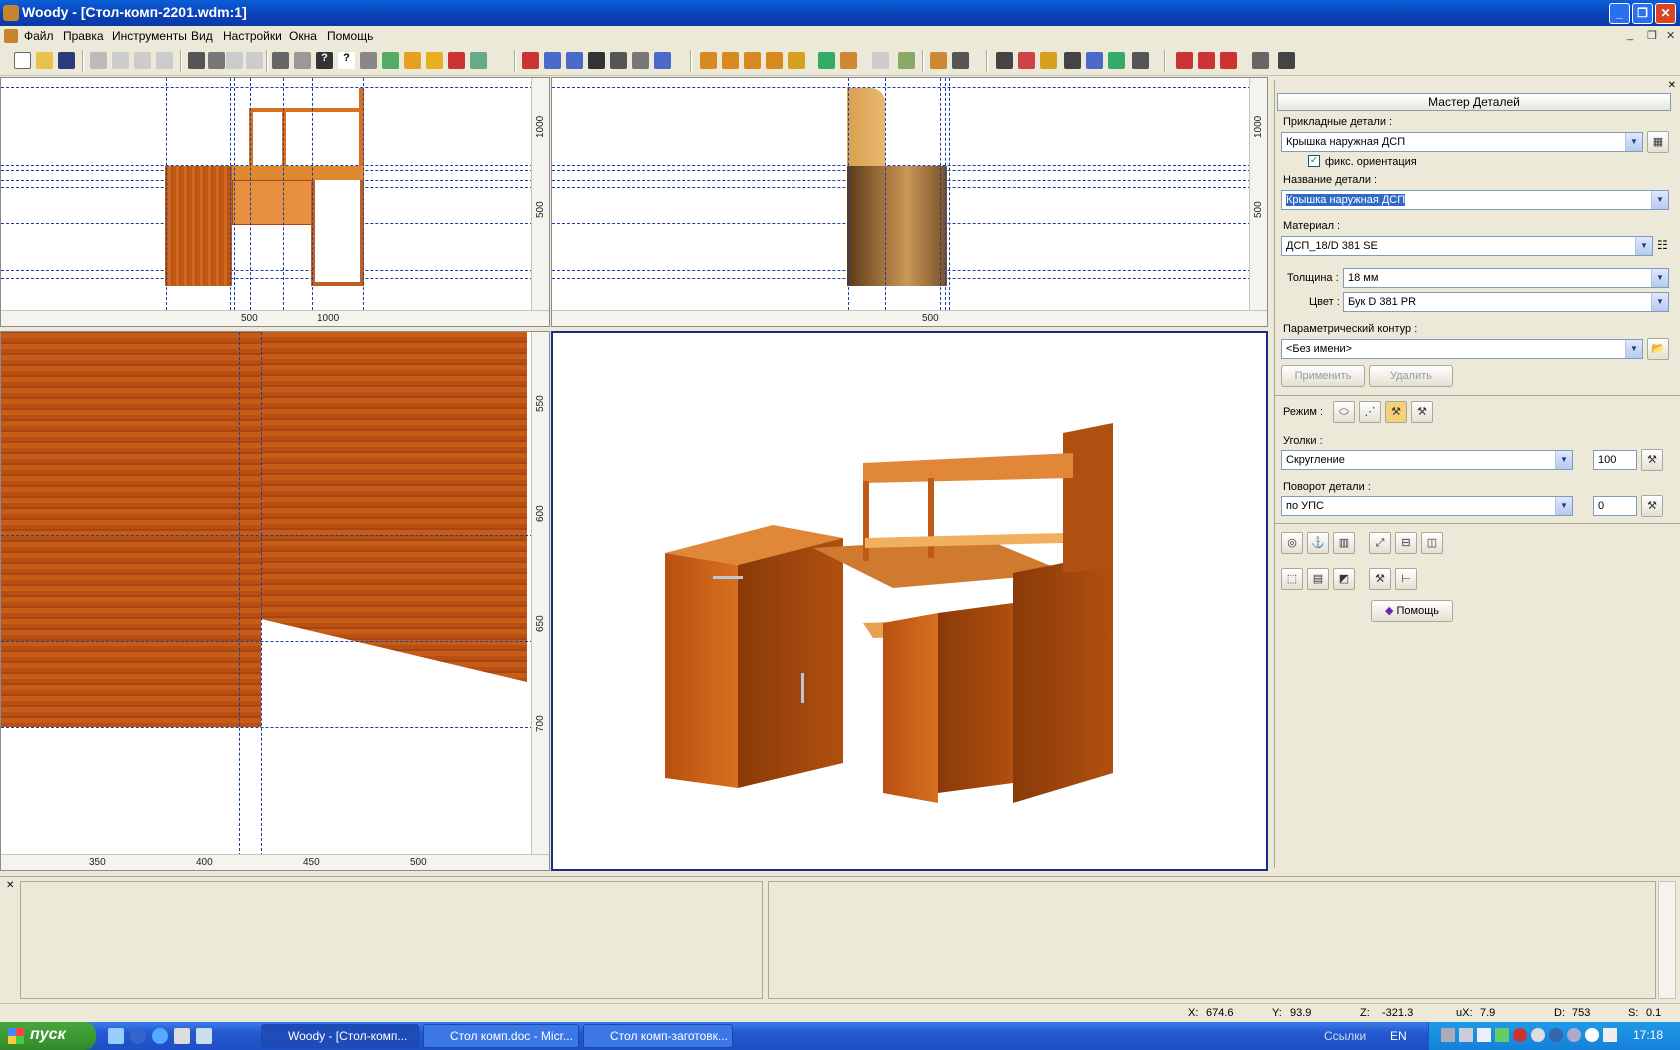  What do you see at coordinates (1292, 579) in the screenshot?
I see `select-area-icon: ⬚` at bounding box center [1292, 579].